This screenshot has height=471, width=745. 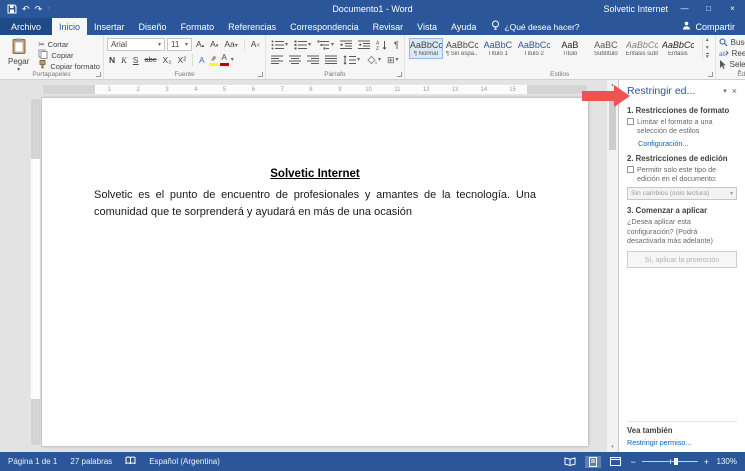 What do you see at coordinates (684, 9) in the screenshot?
I see `minimize-button: —` at bounding box center [684, 9].